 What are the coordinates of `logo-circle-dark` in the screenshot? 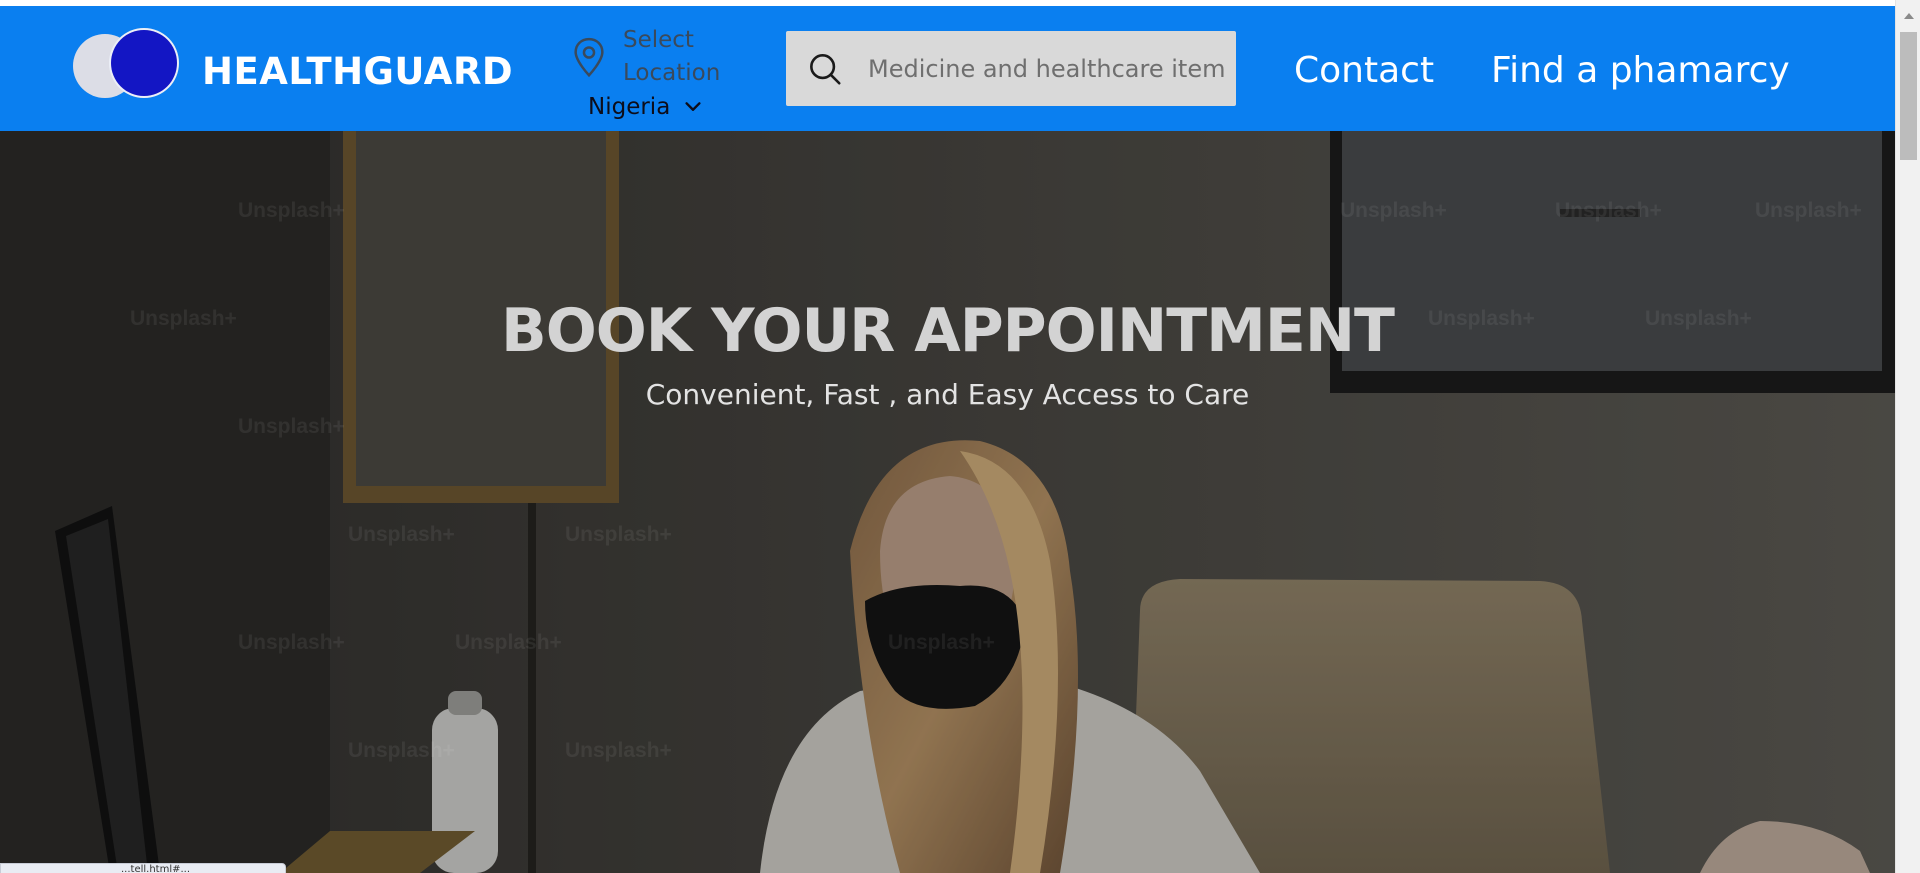 It's located at (144, 63).